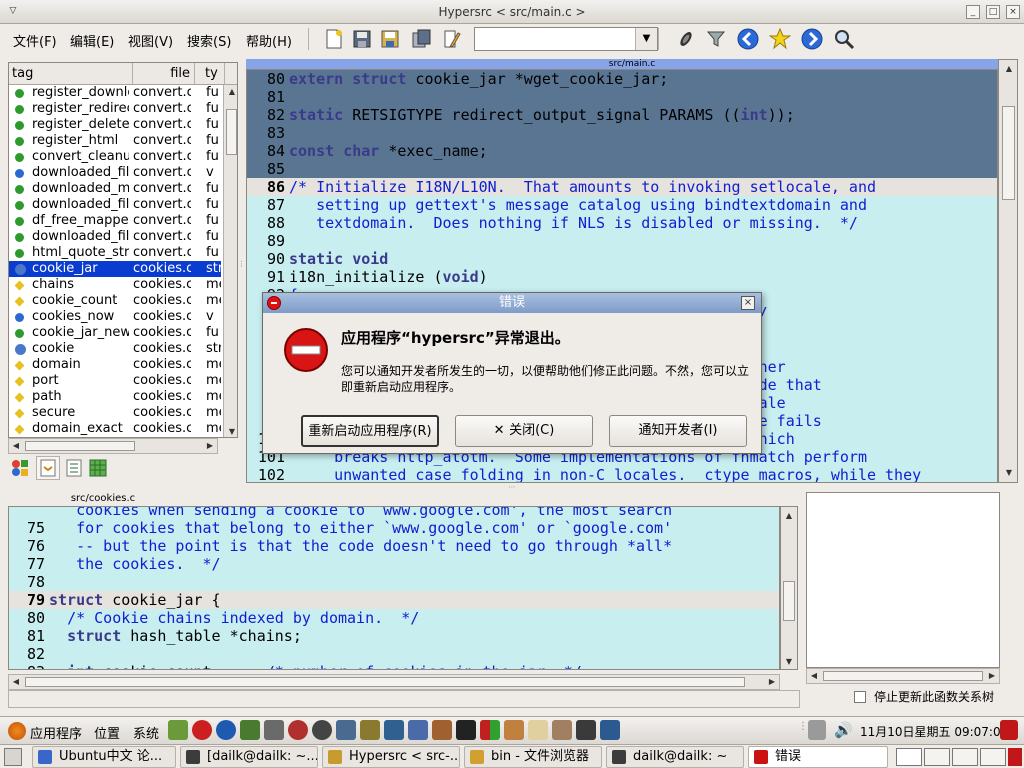  I want to click on stop-update-toggle: 停止更新此函数关系树, so click(938, 698).